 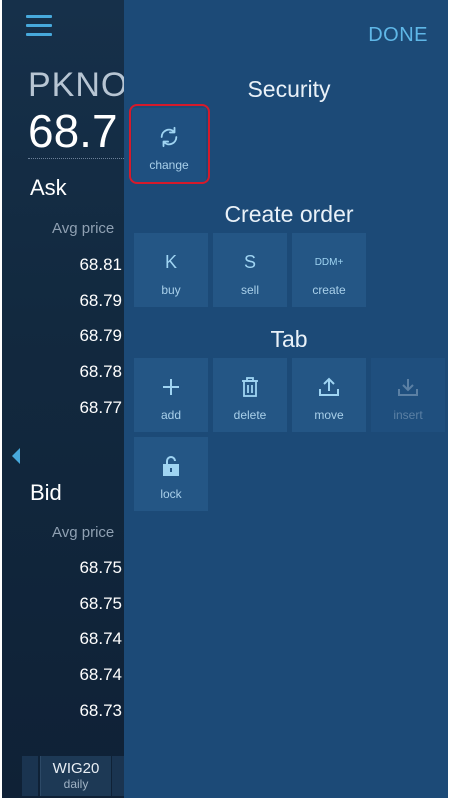 What do you see at coordinates (289, 339) in the screenshot?
I see `tab-heading: Tab` at bounding box center [289, 339].